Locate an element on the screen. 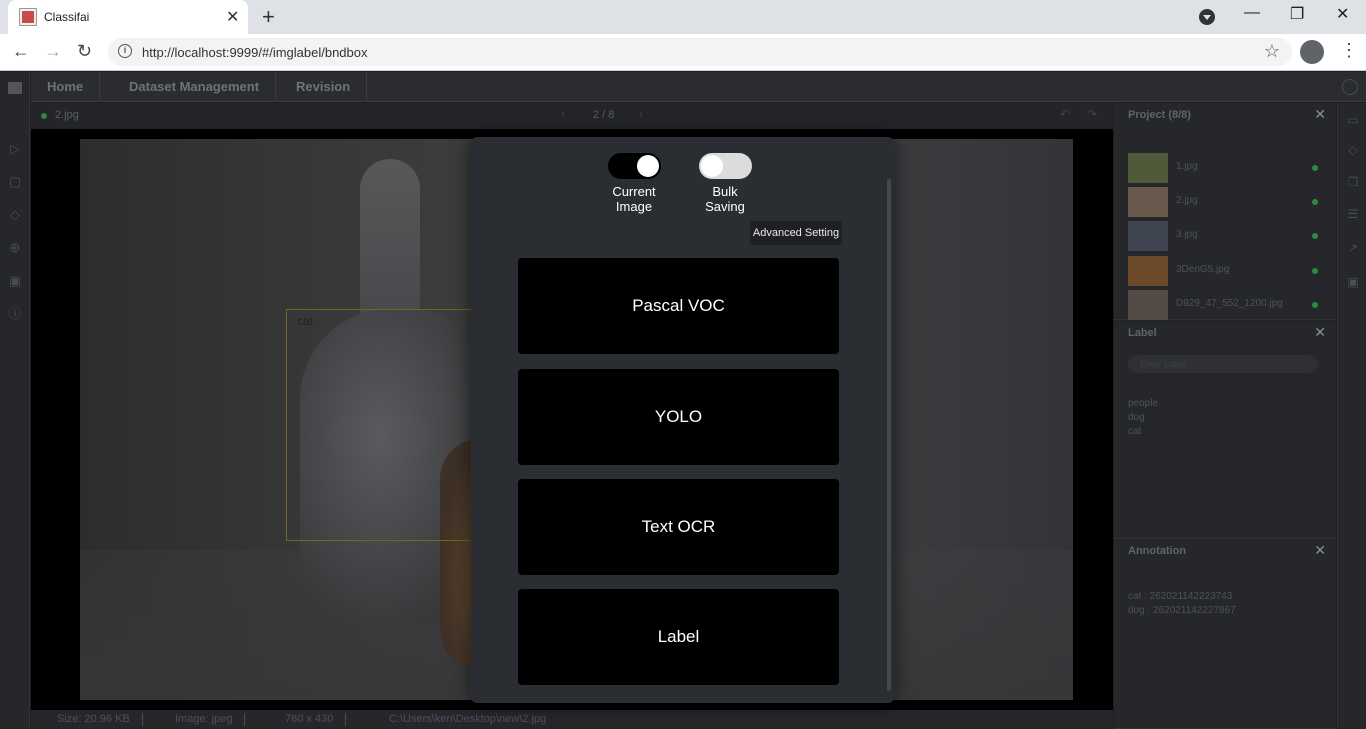 The height and width of the screenshot is (729, 1366). redo-icon: ↷ is located at coordinates (1092, 114).